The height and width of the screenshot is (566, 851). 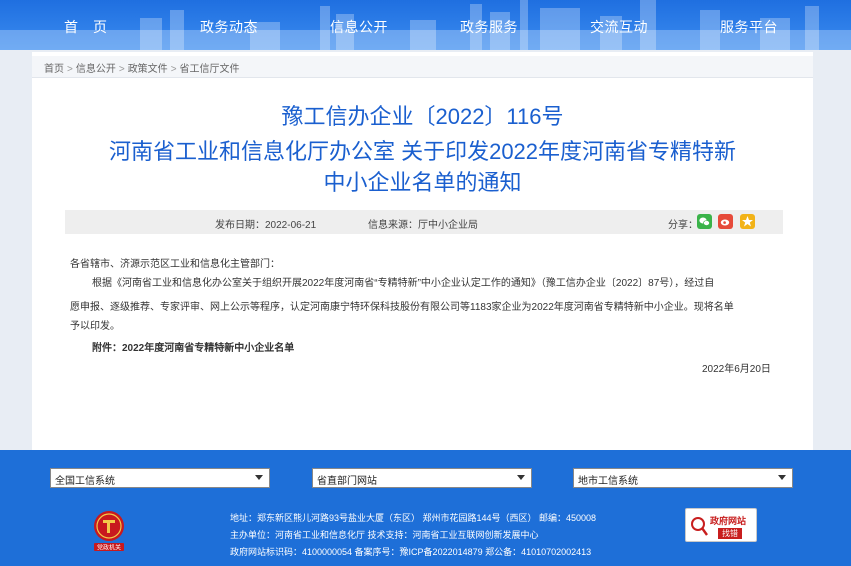 What do you see at coordinates (210, 67) in the screenshot?
I see `breadcrumb-department-documents: 省工信厅文件` at bounding box center [210, 67].